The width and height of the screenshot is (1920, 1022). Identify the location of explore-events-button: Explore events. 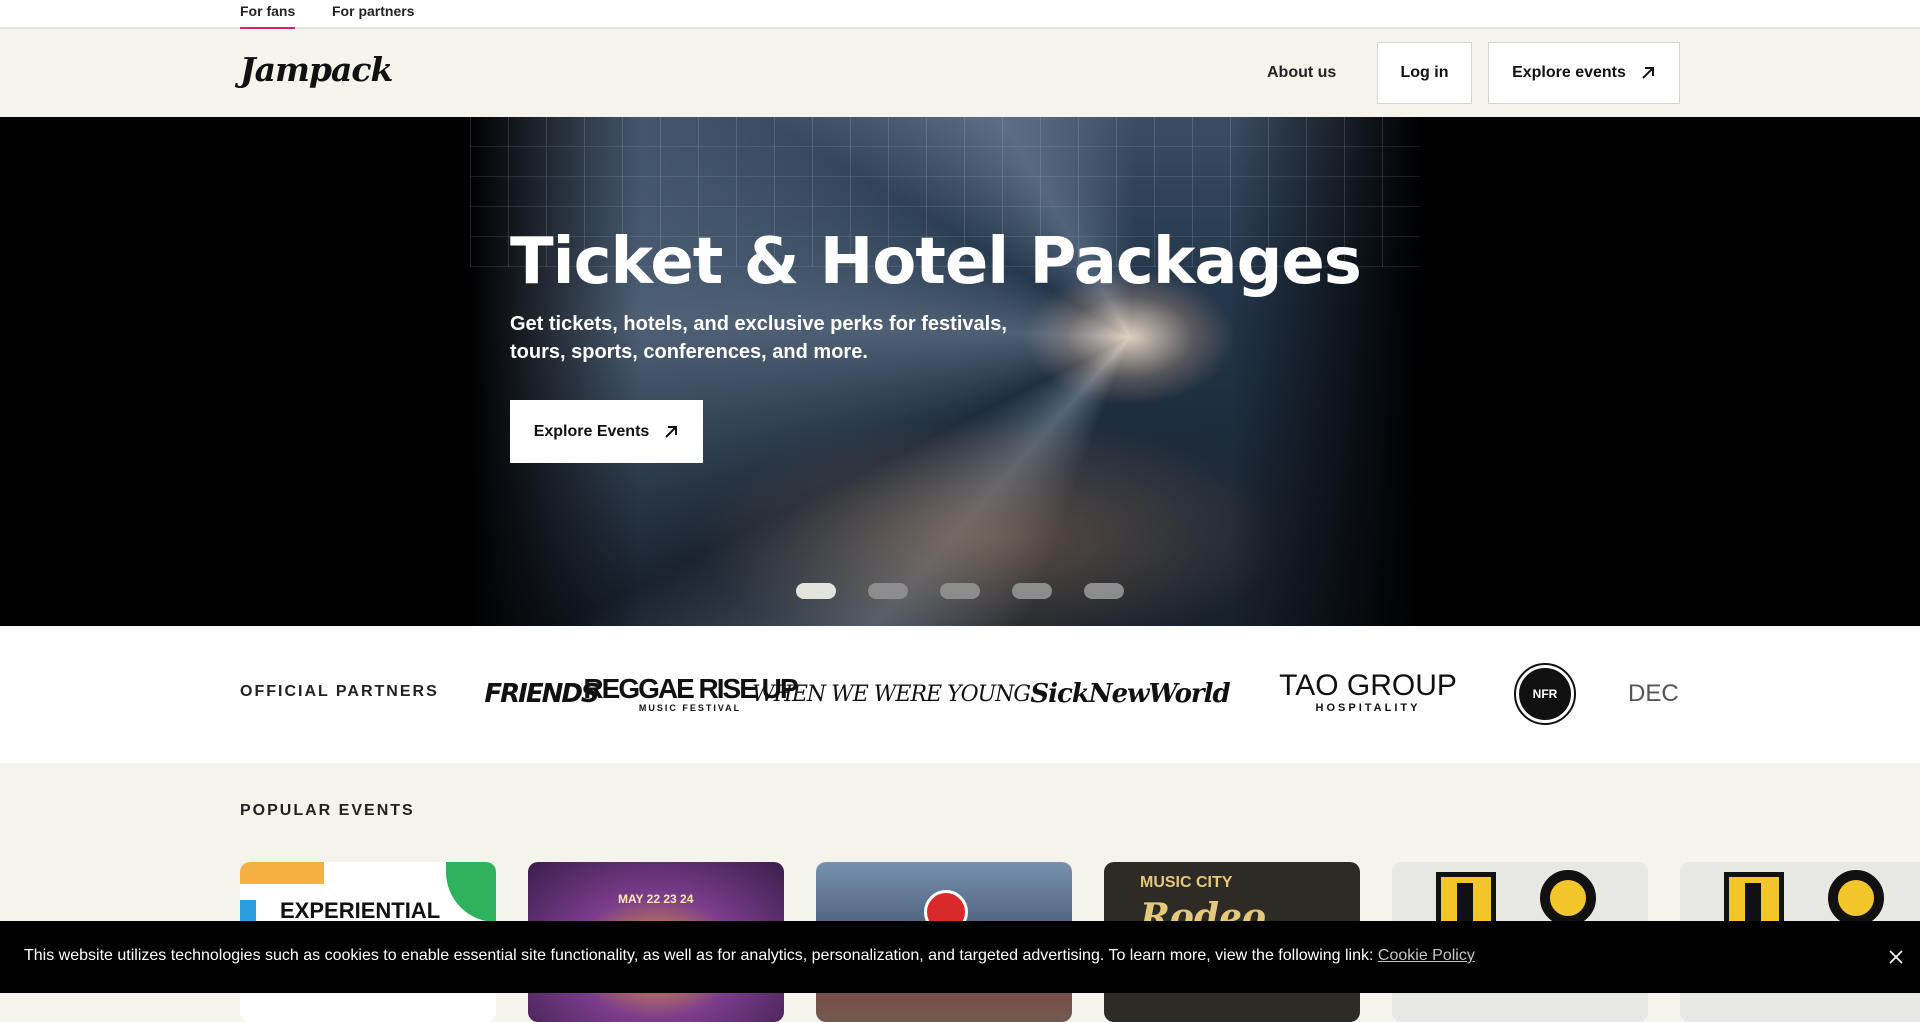
(1584, 73).